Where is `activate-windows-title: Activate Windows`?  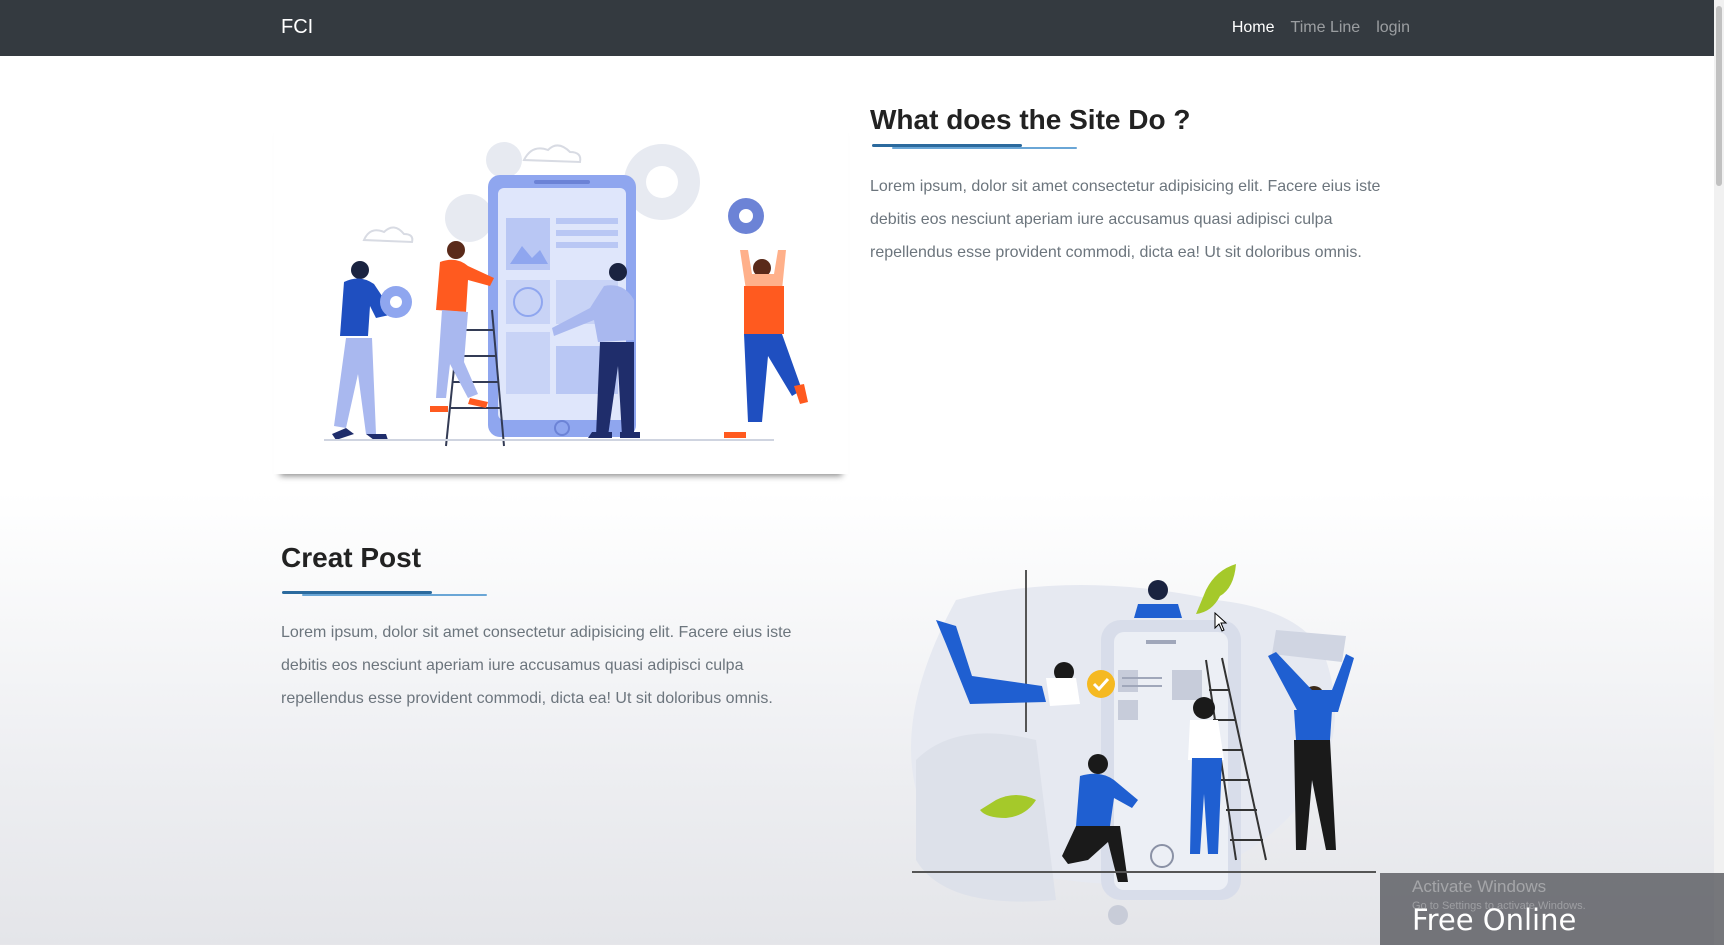 activate-windows-title: Activate Windows is located at coordinates (1479, 886).